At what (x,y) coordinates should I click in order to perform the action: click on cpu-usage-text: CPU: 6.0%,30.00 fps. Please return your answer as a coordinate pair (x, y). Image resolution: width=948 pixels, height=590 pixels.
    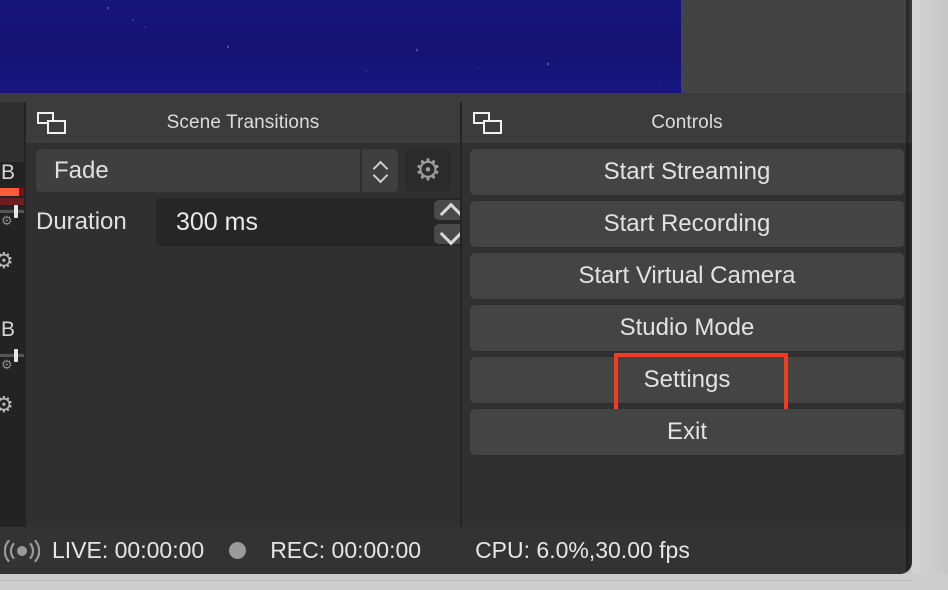
    Looking at the image, I should click on (582, 550).